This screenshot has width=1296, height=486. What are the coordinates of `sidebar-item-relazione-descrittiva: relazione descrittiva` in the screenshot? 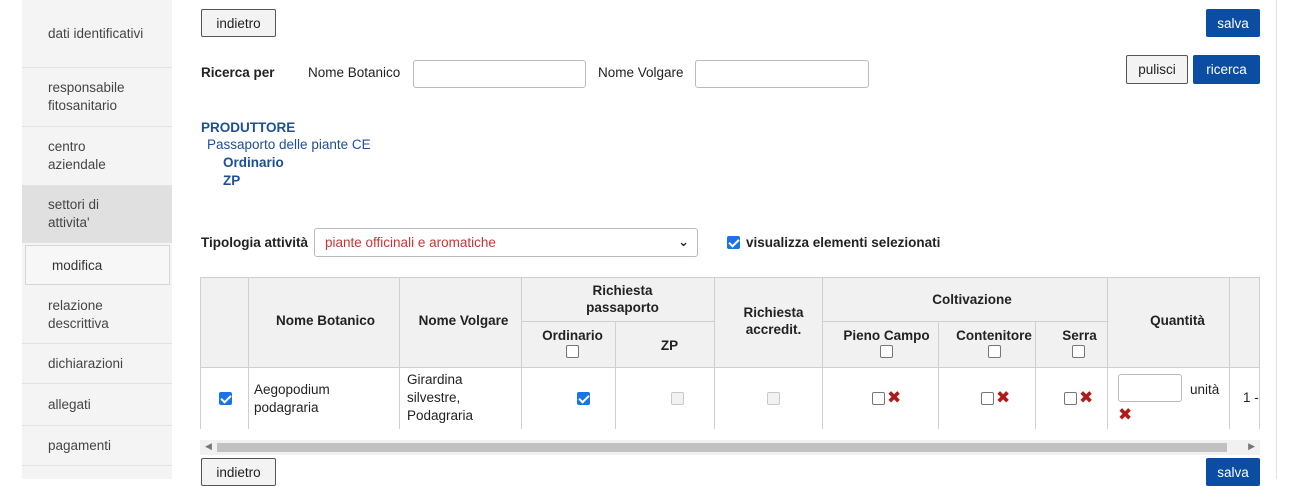 It's located at (97, 315).